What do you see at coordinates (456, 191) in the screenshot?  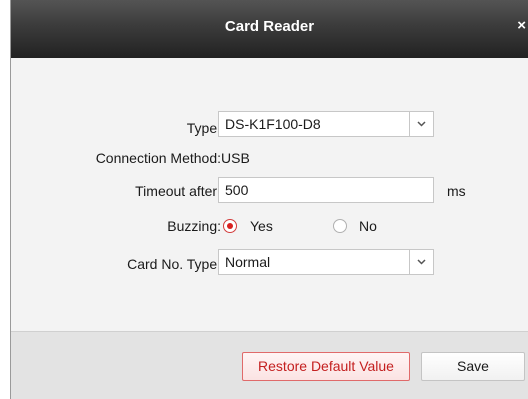 I see `timeout-unit: ms` at bounding box center [456, 191].